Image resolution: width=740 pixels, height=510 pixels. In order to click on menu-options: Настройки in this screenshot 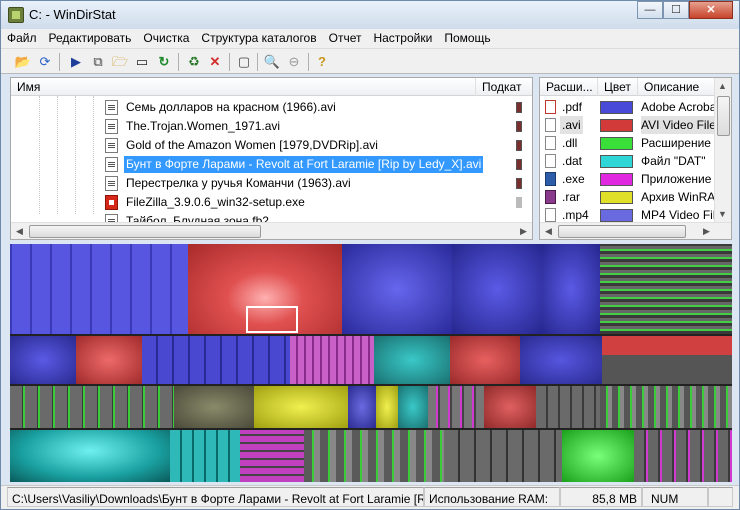, I will do `click(402, 38)`.